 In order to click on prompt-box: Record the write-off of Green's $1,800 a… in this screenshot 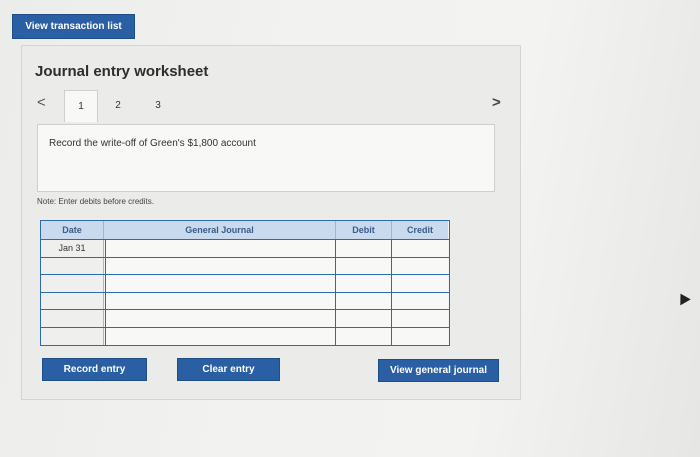, I will do `click(266, 158)`.